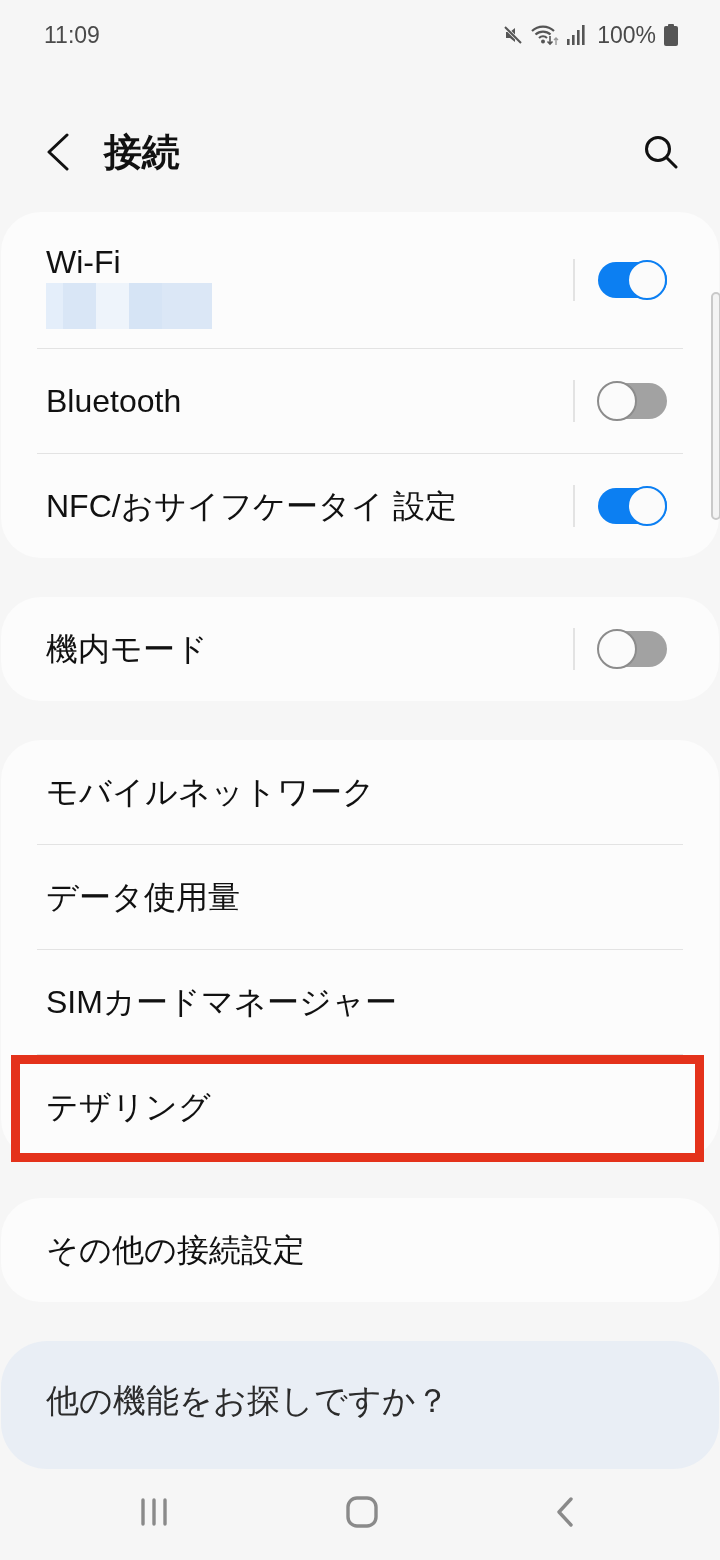  I want to click on home-button, so click(362, 1512).